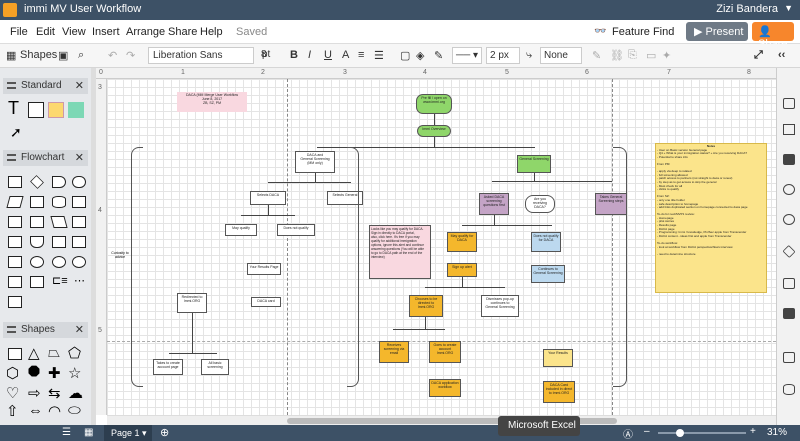  What do you see at coordinates (789, 357) in the screenshot?
I see `chat-icon` at bounding box center [789, 357].